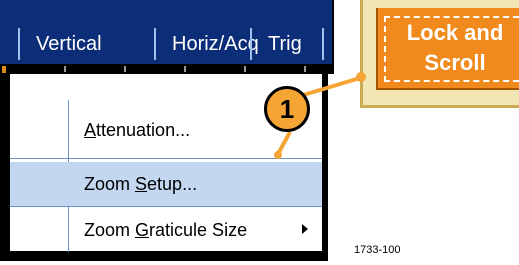 The width and height of the screenshot is (519, 265). Describe the element at coordinates (287, 109) in the screenshot. I see `callout-number-badge: 1` at that location.